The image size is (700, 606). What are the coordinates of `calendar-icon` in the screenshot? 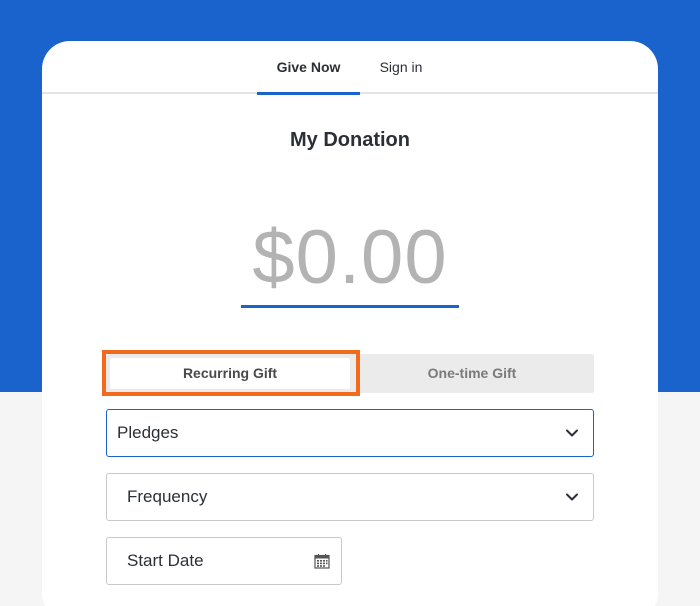 It's located at (322, 561).